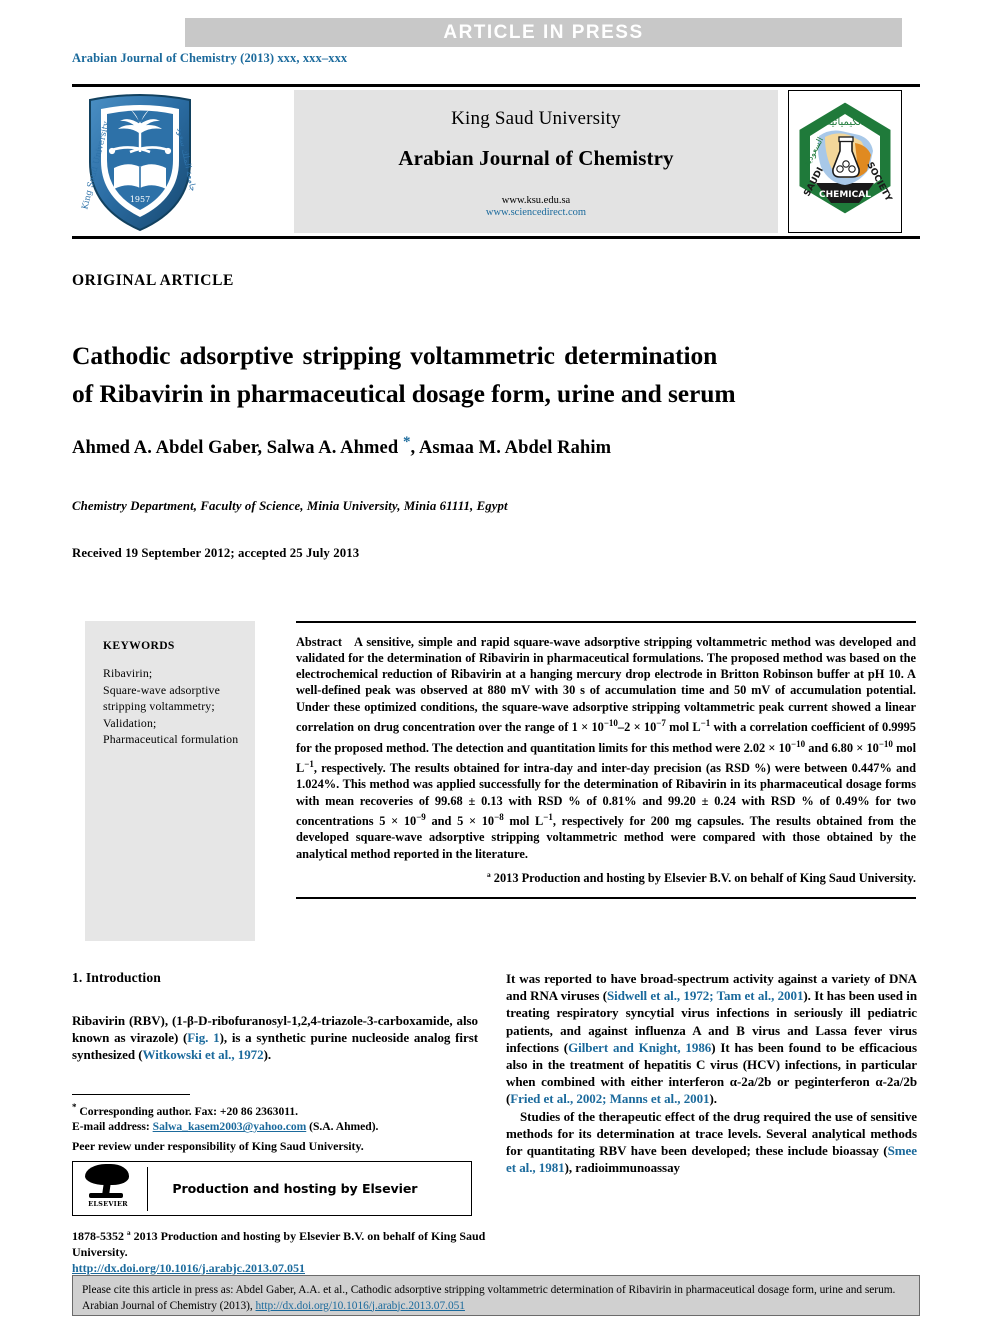  Describe the element at coordinates (496, 237) in the screenshot. I see `masthead-rule-bottom` at that location.